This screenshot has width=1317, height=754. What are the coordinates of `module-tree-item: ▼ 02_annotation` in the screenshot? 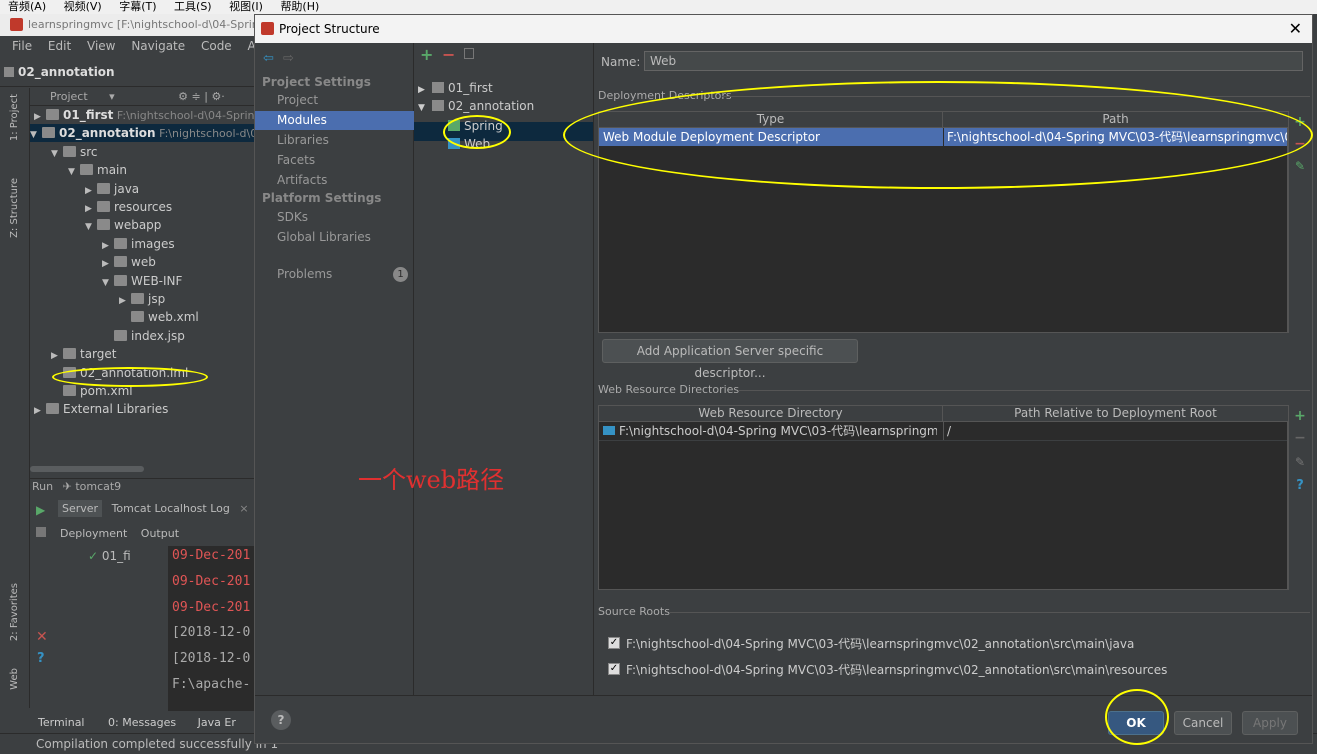 It's located at (476, 106).